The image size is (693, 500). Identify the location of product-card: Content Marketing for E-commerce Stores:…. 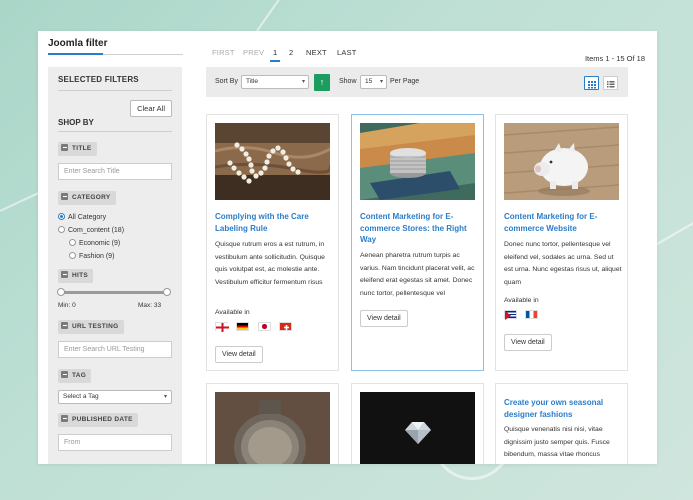
(417, 242).